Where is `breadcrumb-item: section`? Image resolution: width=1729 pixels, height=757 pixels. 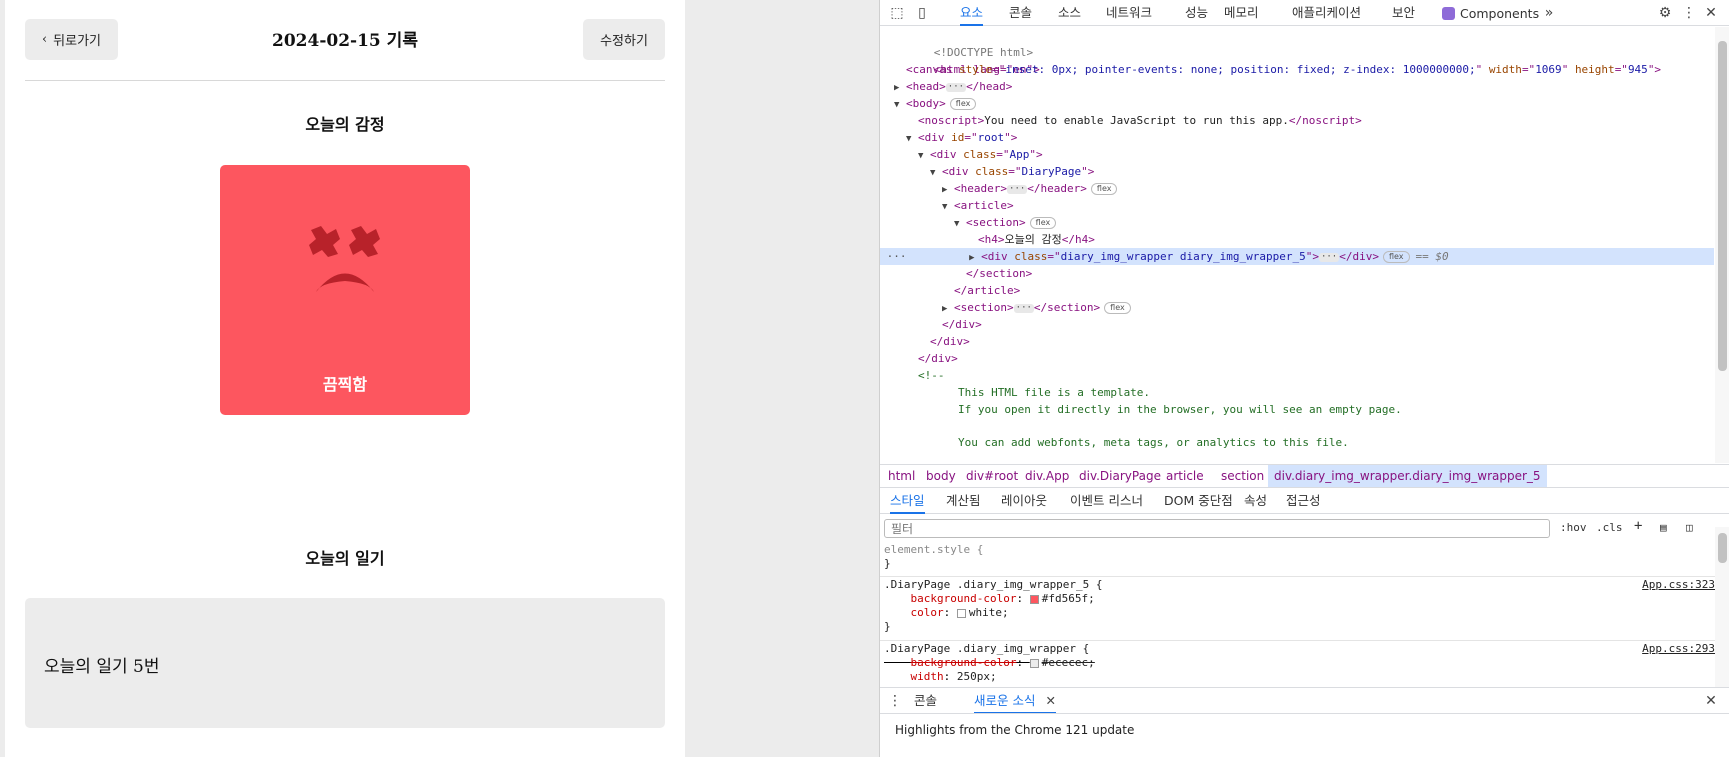 breadcrumb-item: section is located at coordinates (1242, 476).